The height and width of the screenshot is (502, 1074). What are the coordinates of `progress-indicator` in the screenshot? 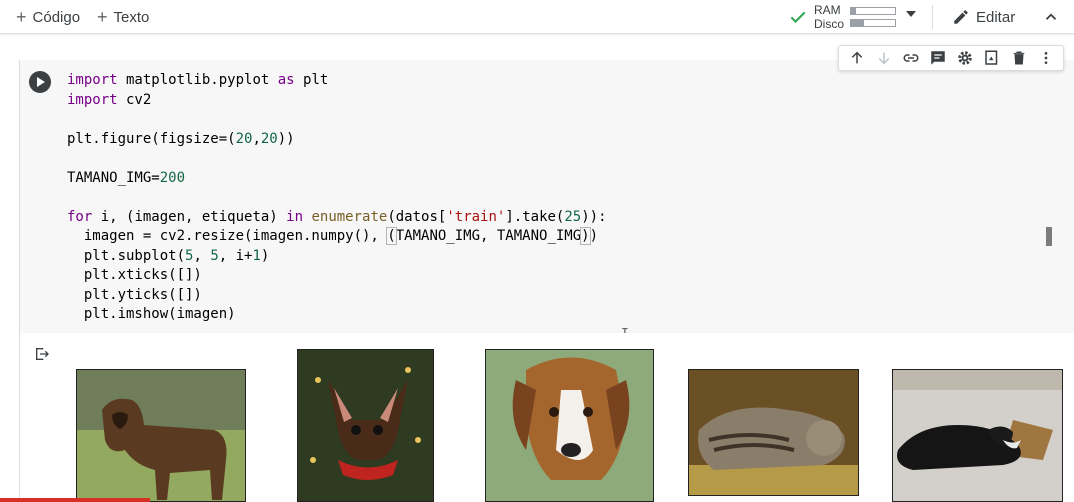 It's located at (75, 500).